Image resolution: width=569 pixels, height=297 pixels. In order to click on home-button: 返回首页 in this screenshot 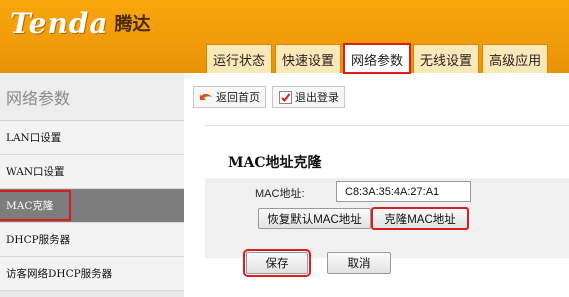, I will do `click(229, 97)`.